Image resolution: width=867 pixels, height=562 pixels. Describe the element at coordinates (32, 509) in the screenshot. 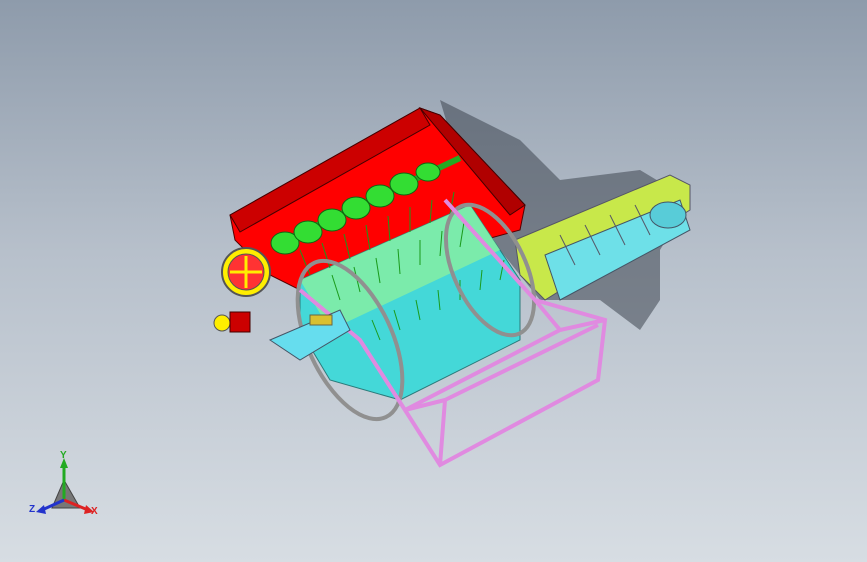

I see `triad-z-label: Z` at that location.